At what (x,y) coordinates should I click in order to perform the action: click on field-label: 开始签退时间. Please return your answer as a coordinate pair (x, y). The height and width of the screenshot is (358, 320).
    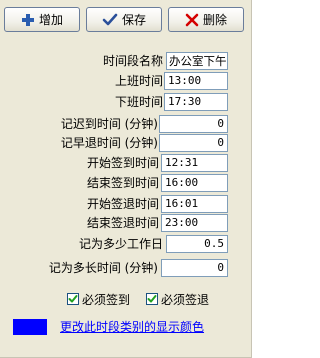
    Looking at the image, I should click on (122, 204).